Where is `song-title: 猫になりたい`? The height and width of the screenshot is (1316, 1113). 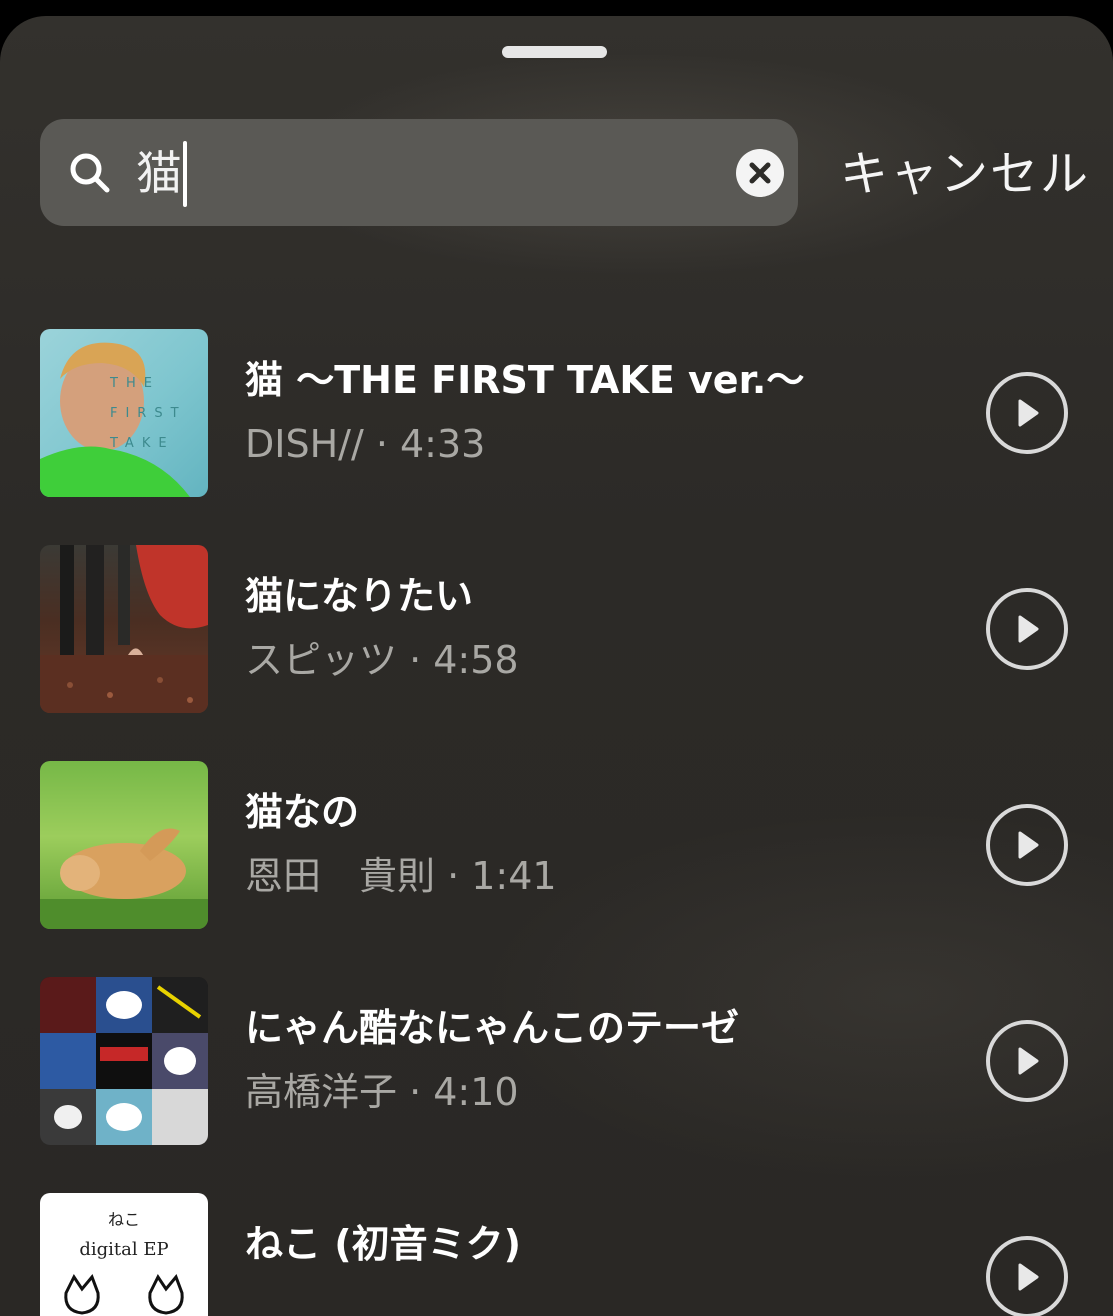
song-title: 猫になりたい is located at coordinates (359, 596).